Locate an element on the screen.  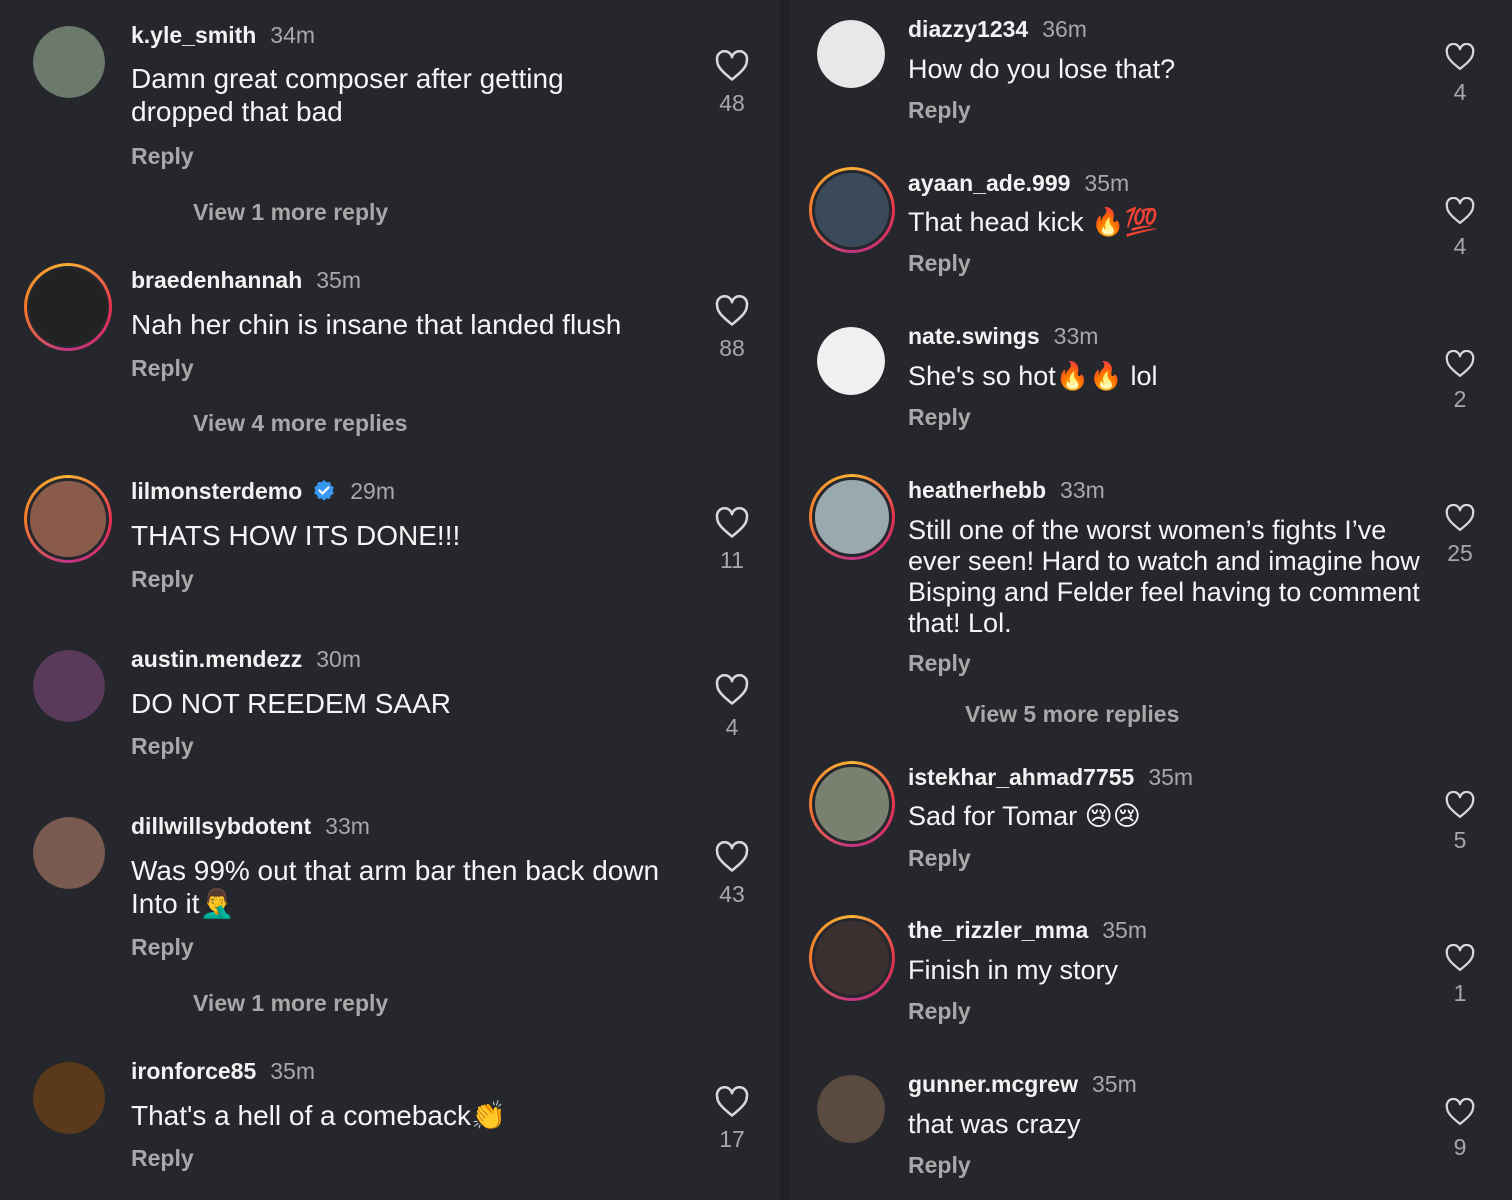
username: istekhar_ahmad7755 is located at coordinates (1021, 777).